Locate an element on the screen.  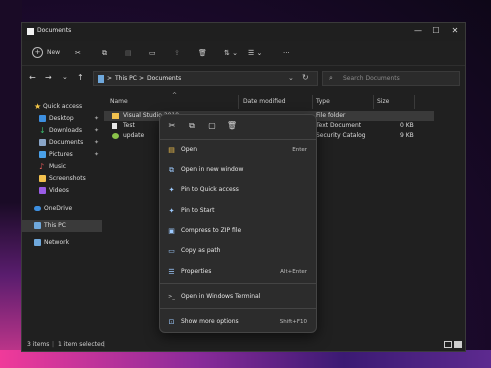
sidebar-item-documents: Documents ✦ is located at coordinates (62, 143).